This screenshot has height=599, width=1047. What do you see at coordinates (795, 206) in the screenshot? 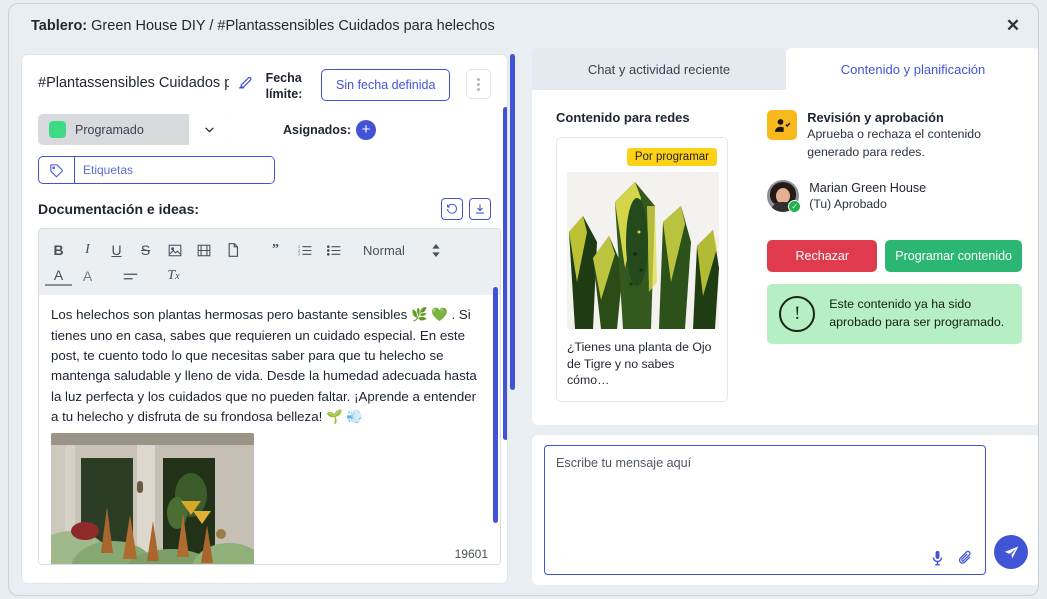
I see `check-badge-icon: ✓` at bounding box center [795, 206].